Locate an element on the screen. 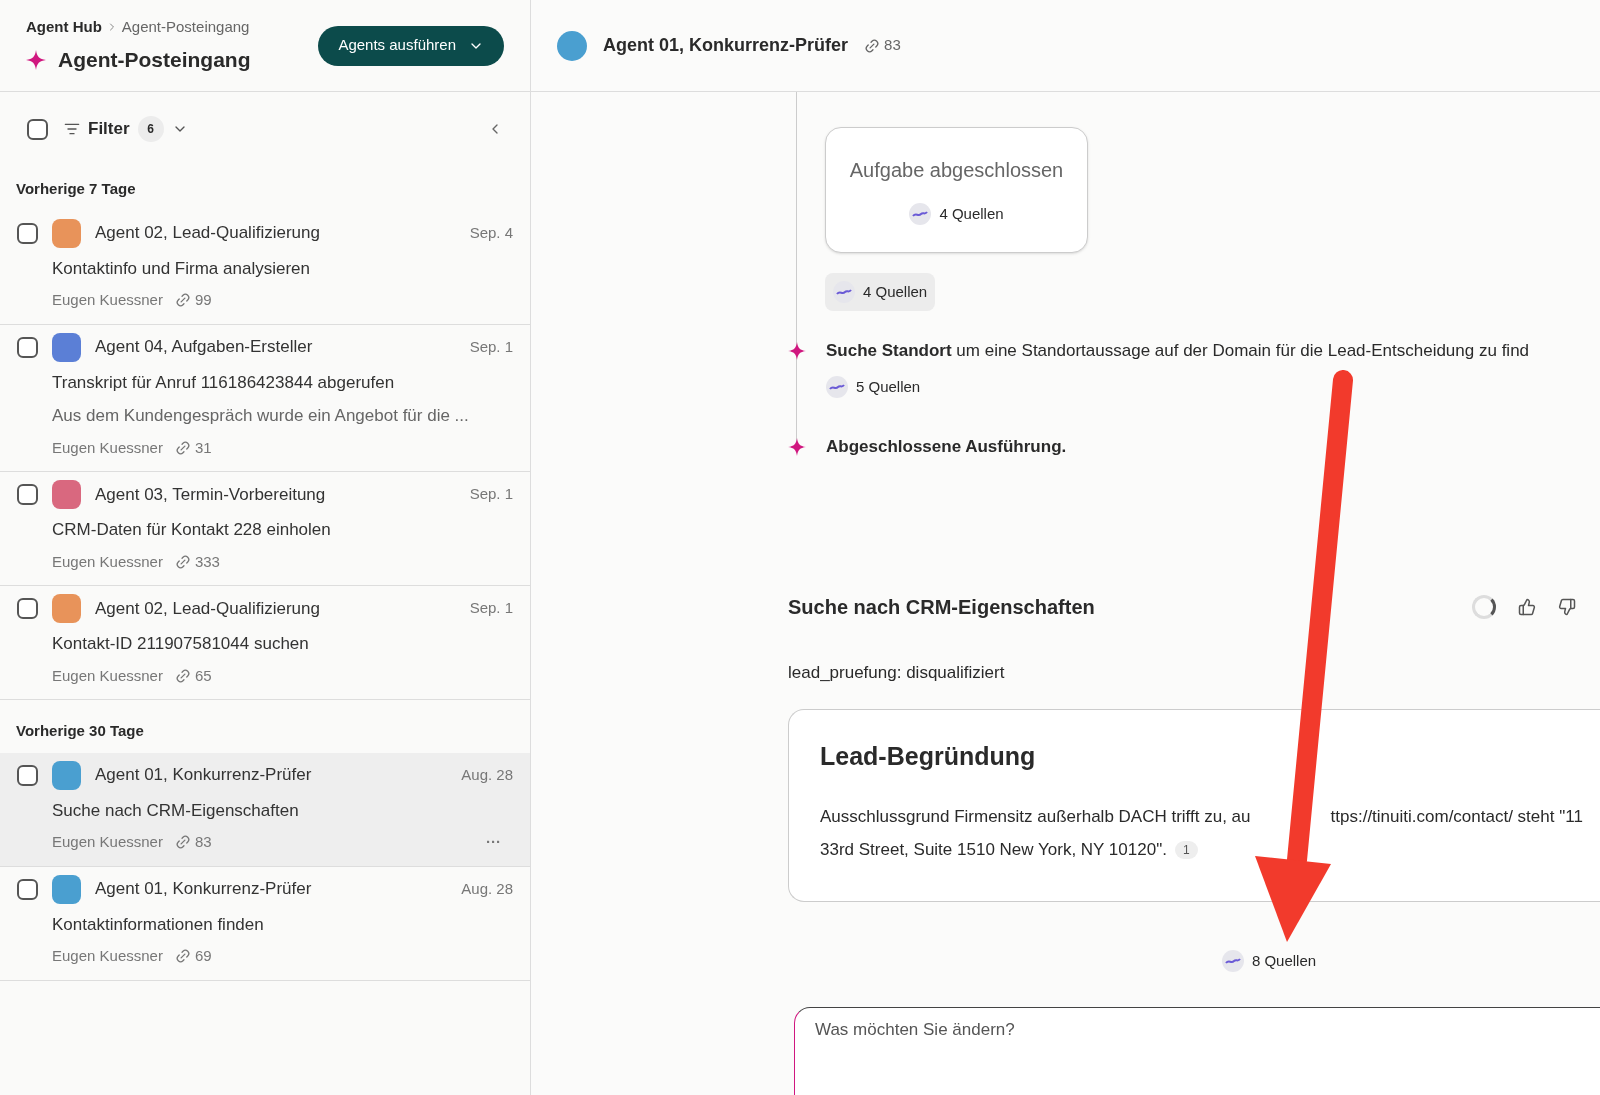  agent-name: Agent 04, Aufgaben-Ersteller is located at coordinates (204, 347).